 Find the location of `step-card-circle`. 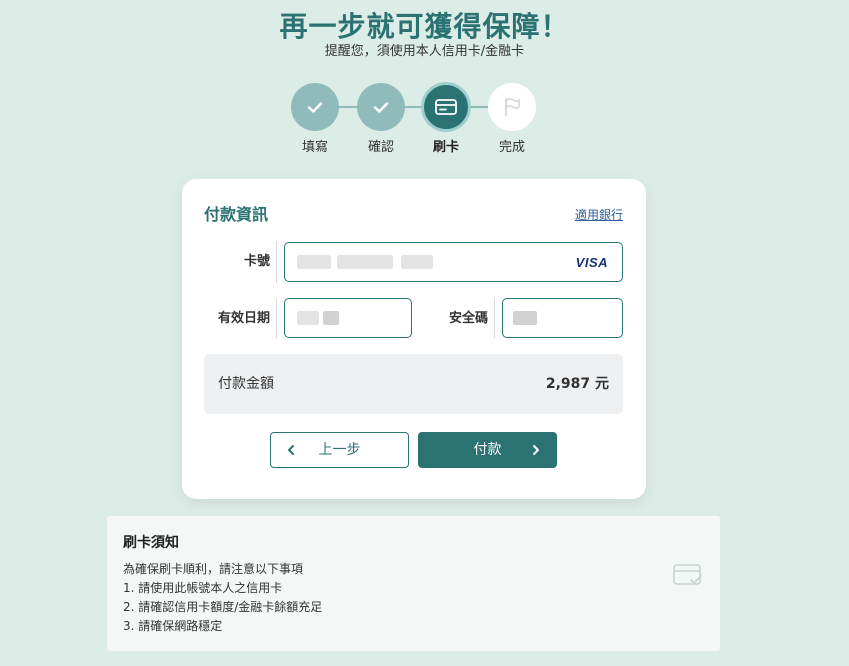

step-card-circle is located at coordinates (446, 107).